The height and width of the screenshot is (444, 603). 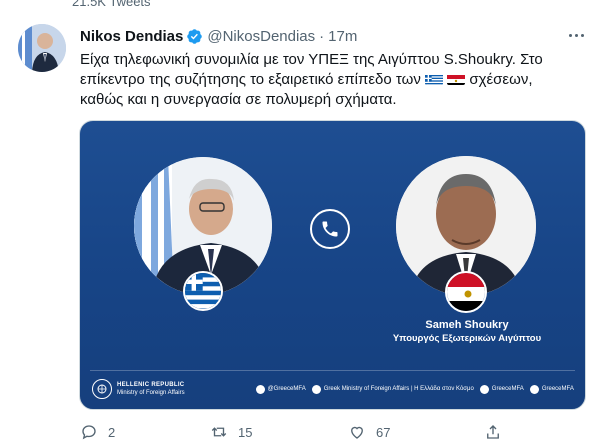 I want to click on avatar, so click(x=42, y=48).